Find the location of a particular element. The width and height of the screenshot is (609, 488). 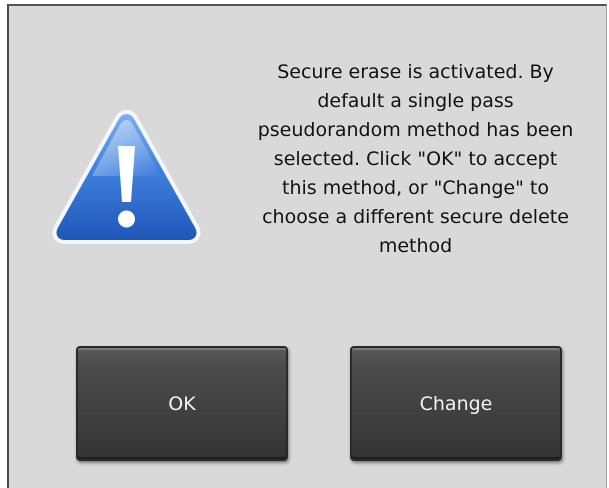

ok-button-label: OK is located at coordinates (182, 403).